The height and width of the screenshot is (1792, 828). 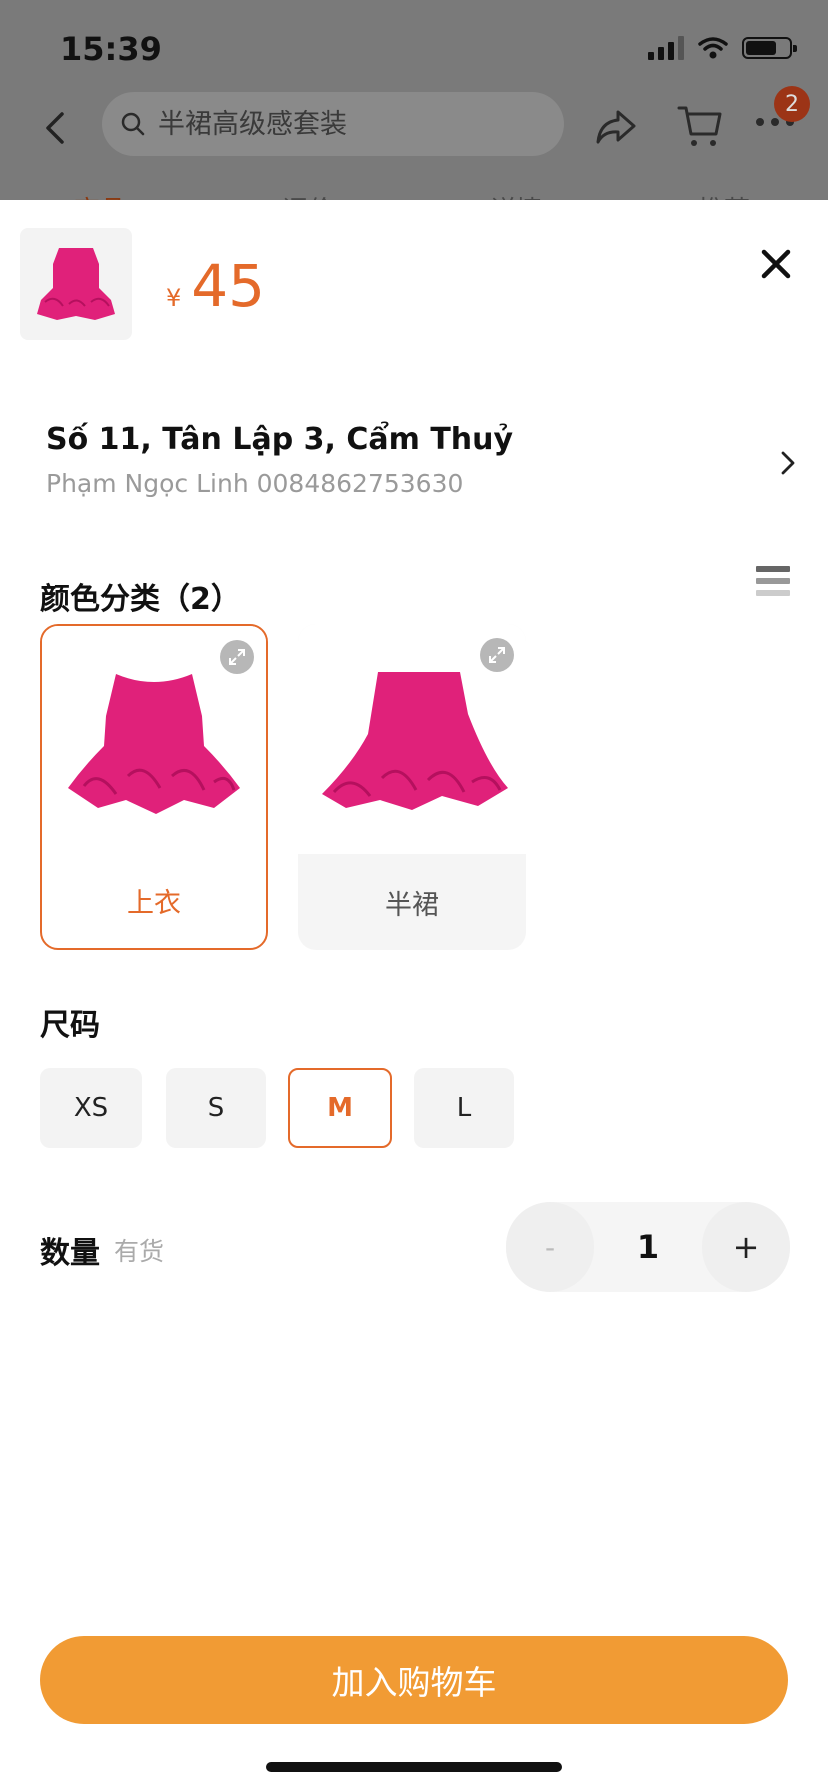 I want to click on share-icon, so click(x=616, y=126).